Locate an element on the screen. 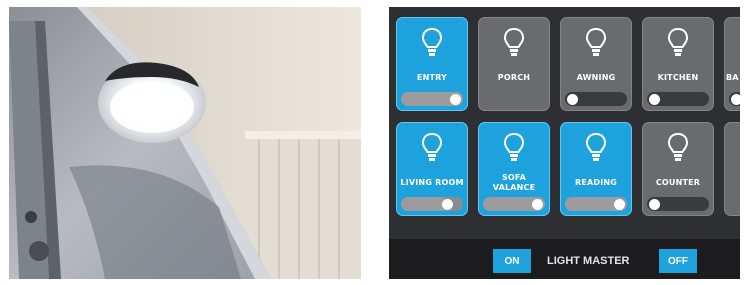 The image size is (747, 285). light-label: PORCH is located at coordinates (514, 77).